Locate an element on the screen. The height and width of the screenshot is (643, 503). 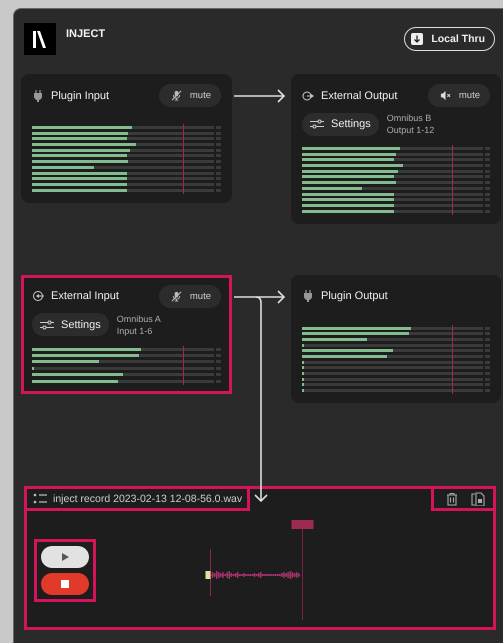
output-icon is located at coordinates (308, 96).